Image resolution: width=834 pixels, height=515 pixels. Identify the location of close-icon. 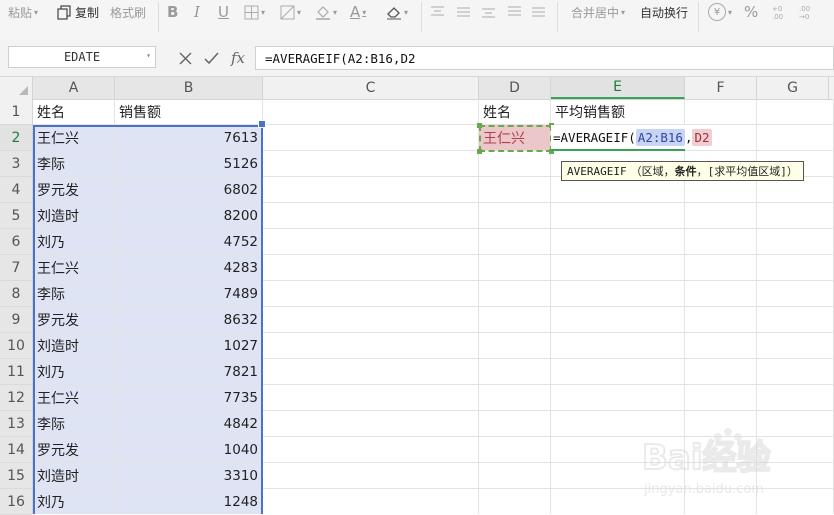
(185, 58).